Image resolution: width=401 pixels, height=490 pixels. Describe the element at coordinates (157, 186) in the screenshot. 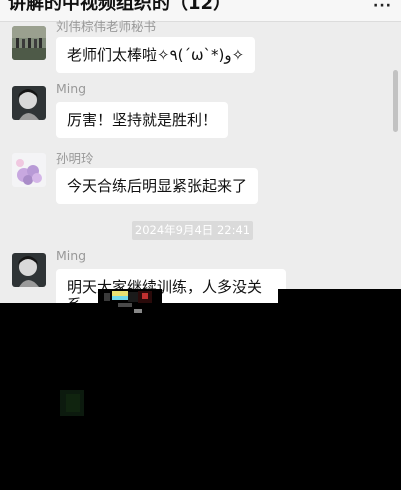

I see `message-bubble: 今天合练后明显紧张起来了` at that location.